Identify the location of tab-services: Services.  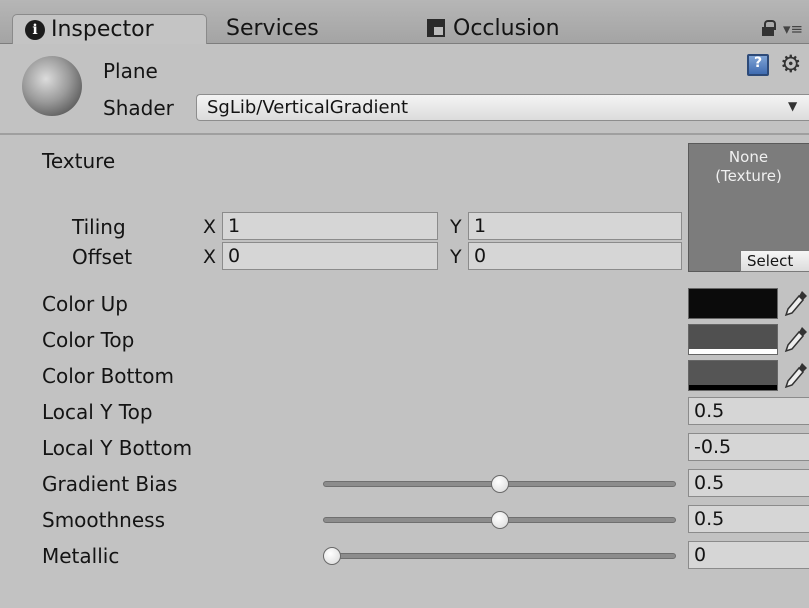
(272, 29).